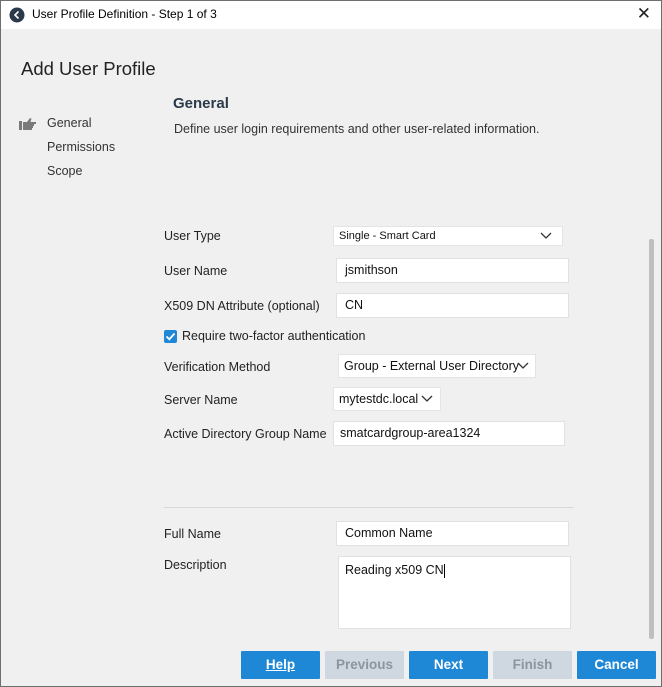  I want to click on cancel-button: Cancel, so click(616, 665).